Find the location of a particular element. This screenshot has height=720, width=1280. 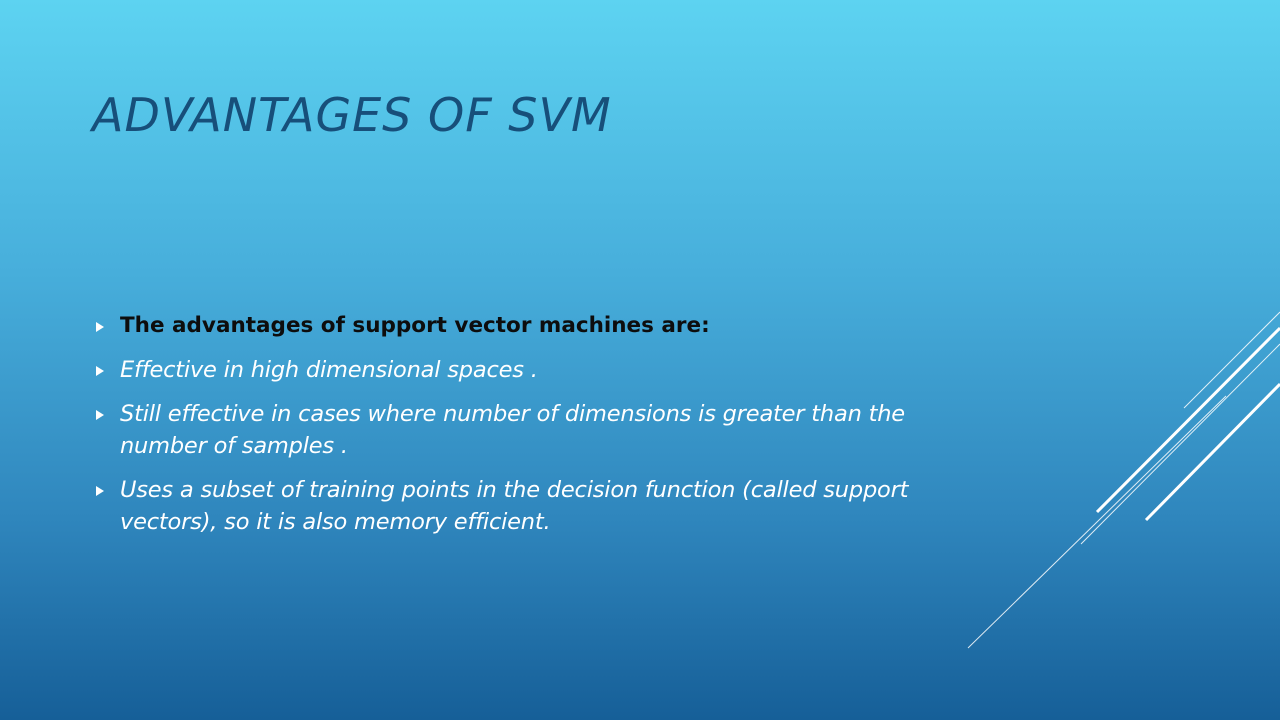

decorative-lines is located at coordinates (1123, 480).